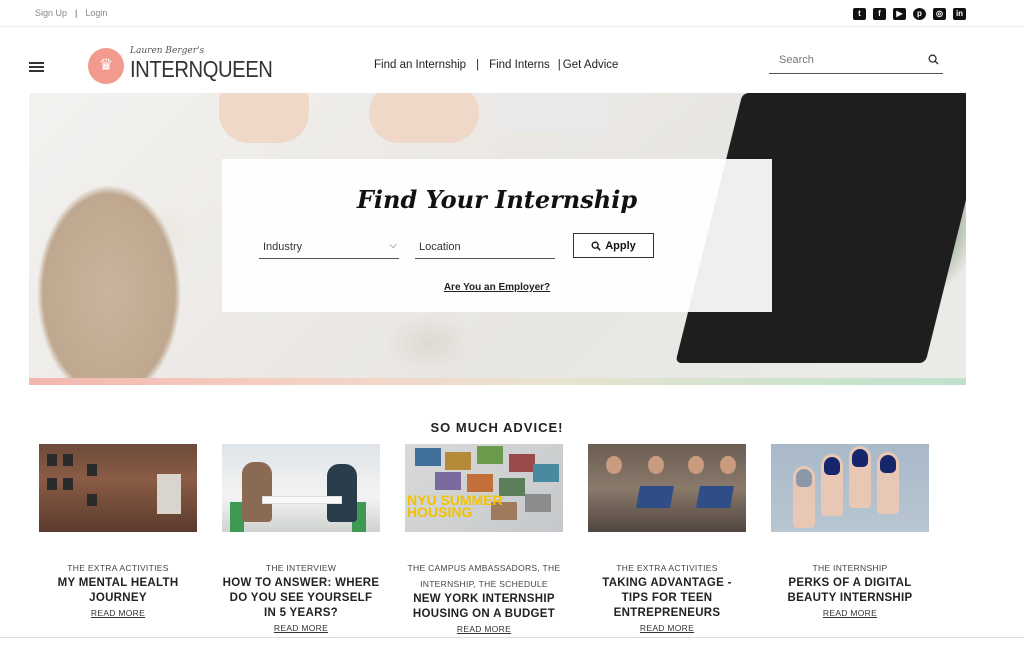  Describe the element at coordinates (393, 245) in the screenshot. I see `chevron-down-icon: ⌵` at that location.